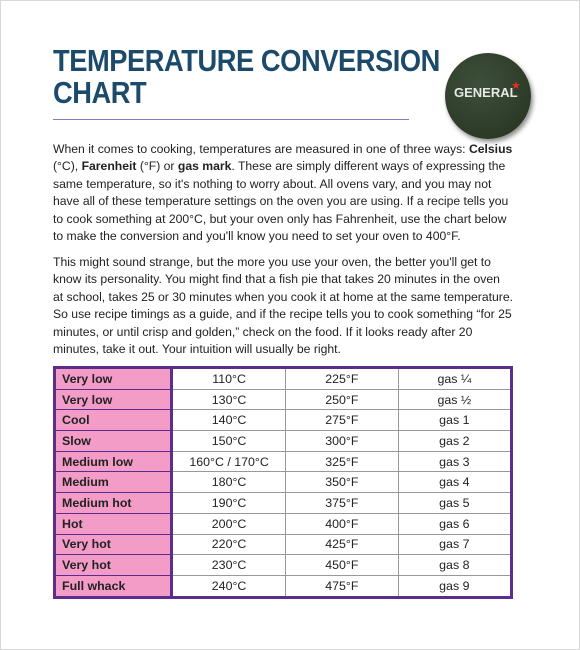 The image size is (580, 650). What do you see at coordinates (341, 441) in the screenshot?
I see `fahrenheit-cell: 300°F` at bounding box center [341, 441].